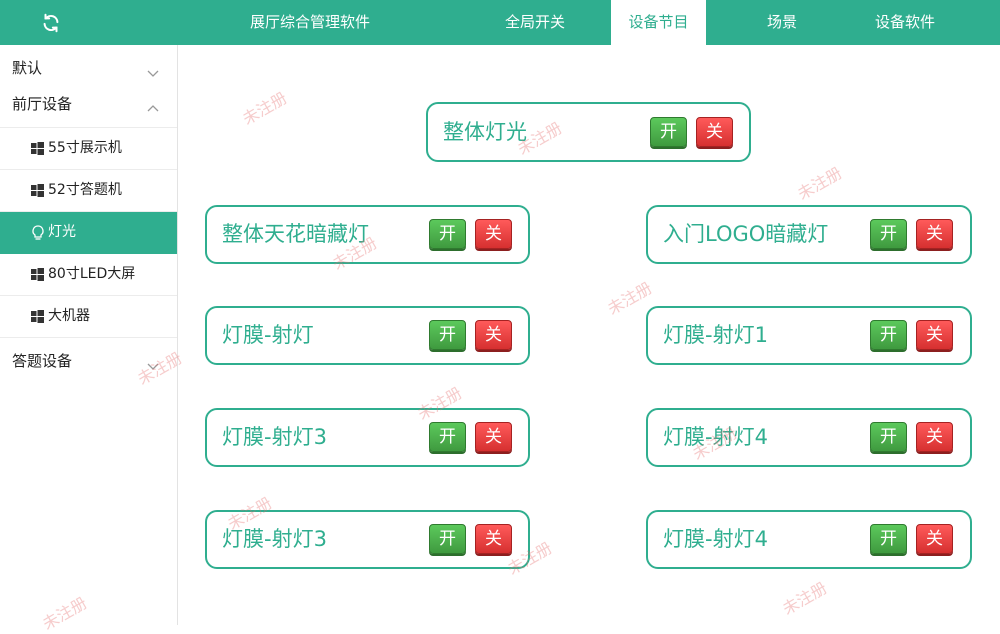 The width and height of the screenshot is (1000, 634). Describe the element at coordinates (905, 22) in the screenshot. I see `tab-device-software: 设备软件` at that location.